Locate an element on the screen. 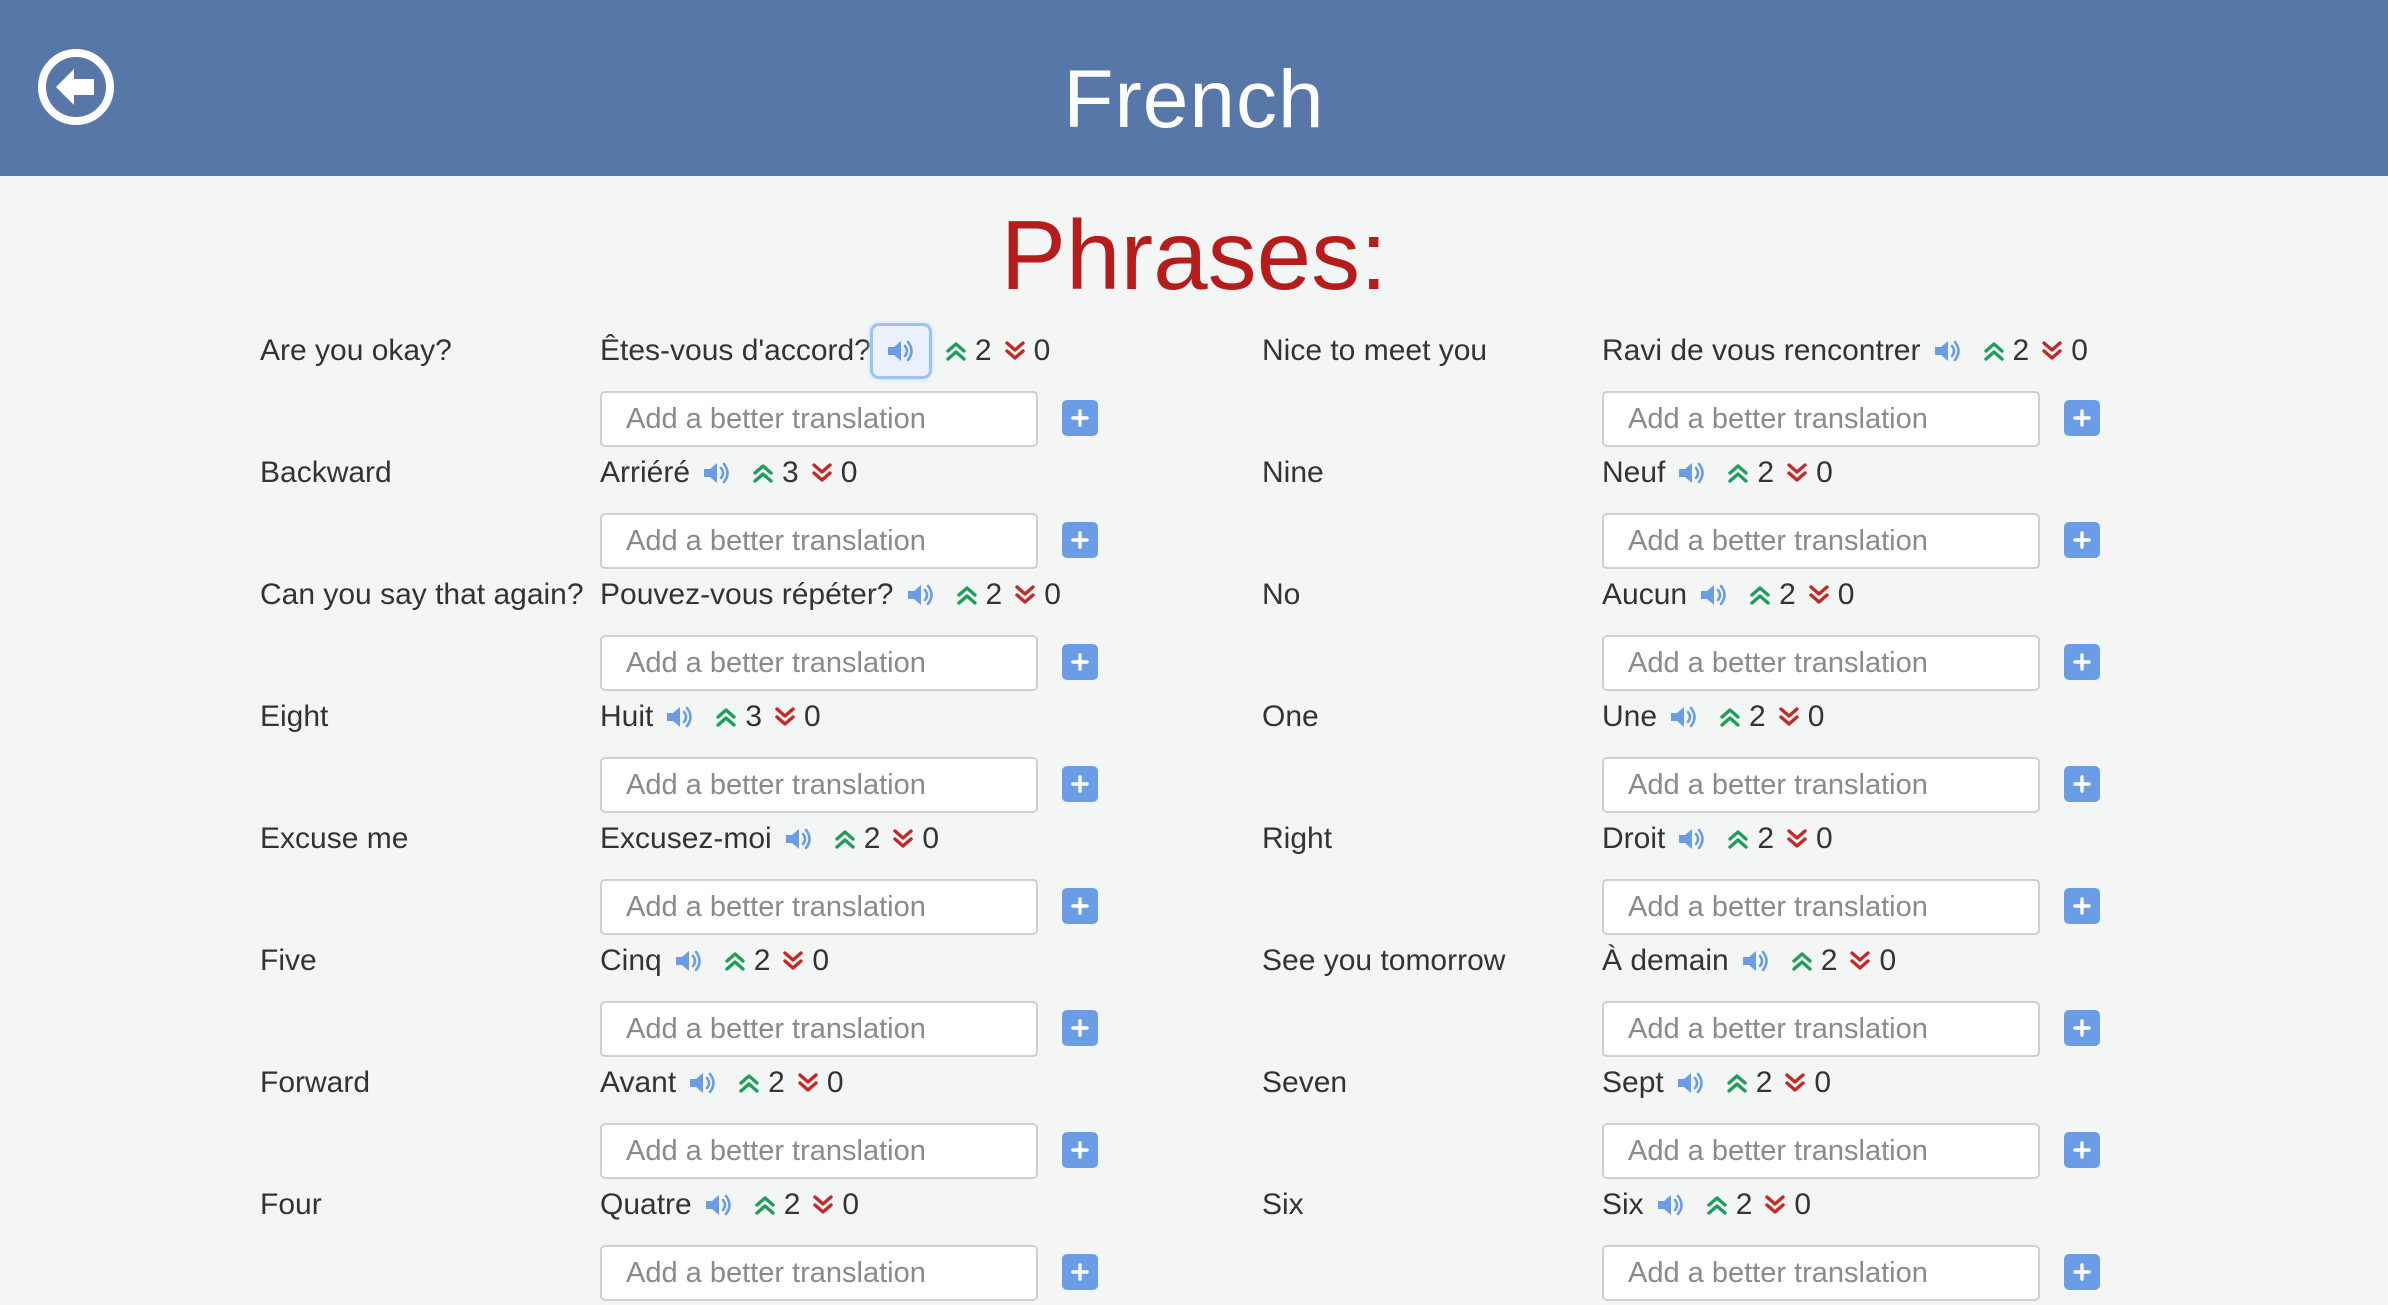  translation-line: Sept 2 0 is located at coordinates (1716, 1083).